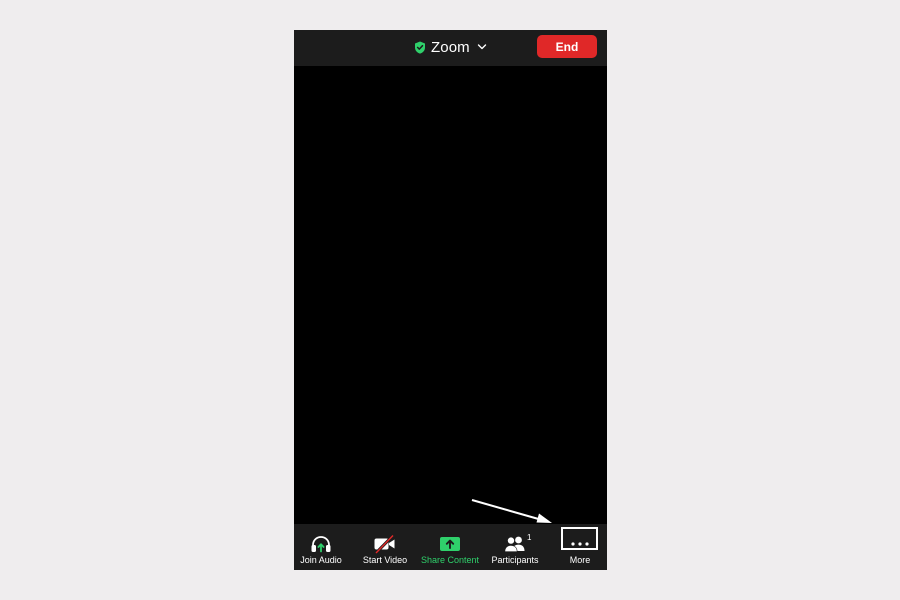 This screenshot has height=600, width=900. I want to click on ellipsis-icon, so click(580, 544).